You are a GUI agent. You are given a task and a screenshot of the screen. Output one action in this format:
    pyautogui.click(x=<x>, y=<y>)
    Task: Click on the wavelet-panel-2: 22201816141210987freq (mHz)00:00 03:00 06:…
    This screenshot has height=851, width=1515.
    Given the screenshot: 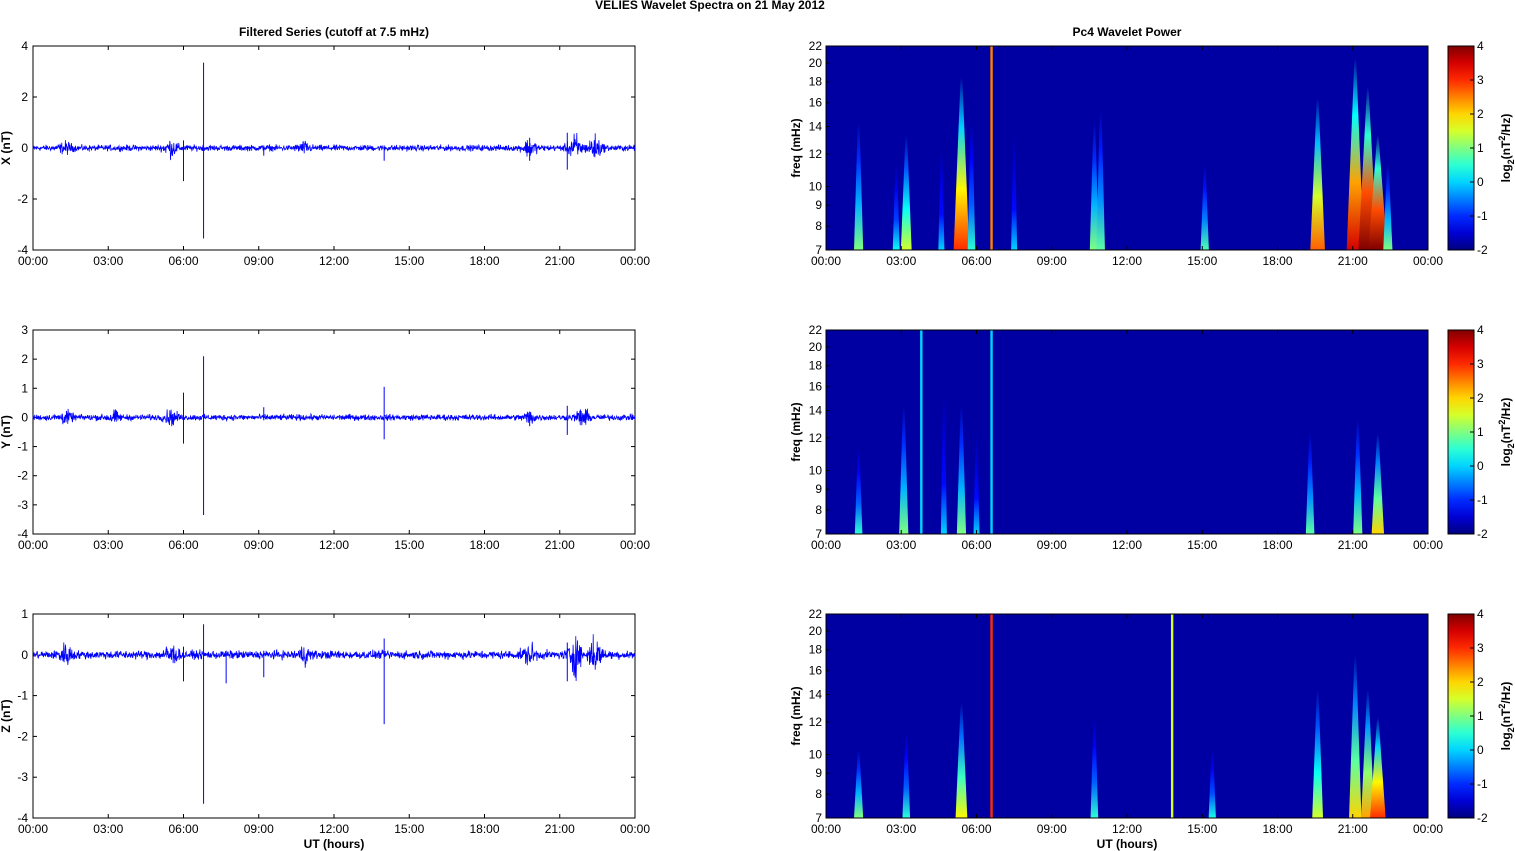 What is the action you would take?
    pyautogui.click(x=1152, y=437)
    